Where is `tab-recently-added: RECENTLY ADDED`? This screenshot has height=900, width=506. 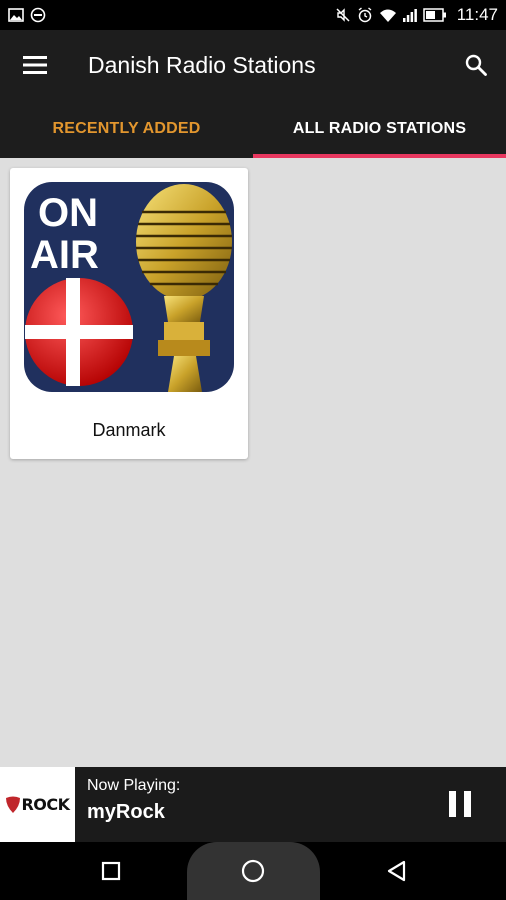
tab-recently-added: RECENTLY ADDED is located at coordinates (126, 129).